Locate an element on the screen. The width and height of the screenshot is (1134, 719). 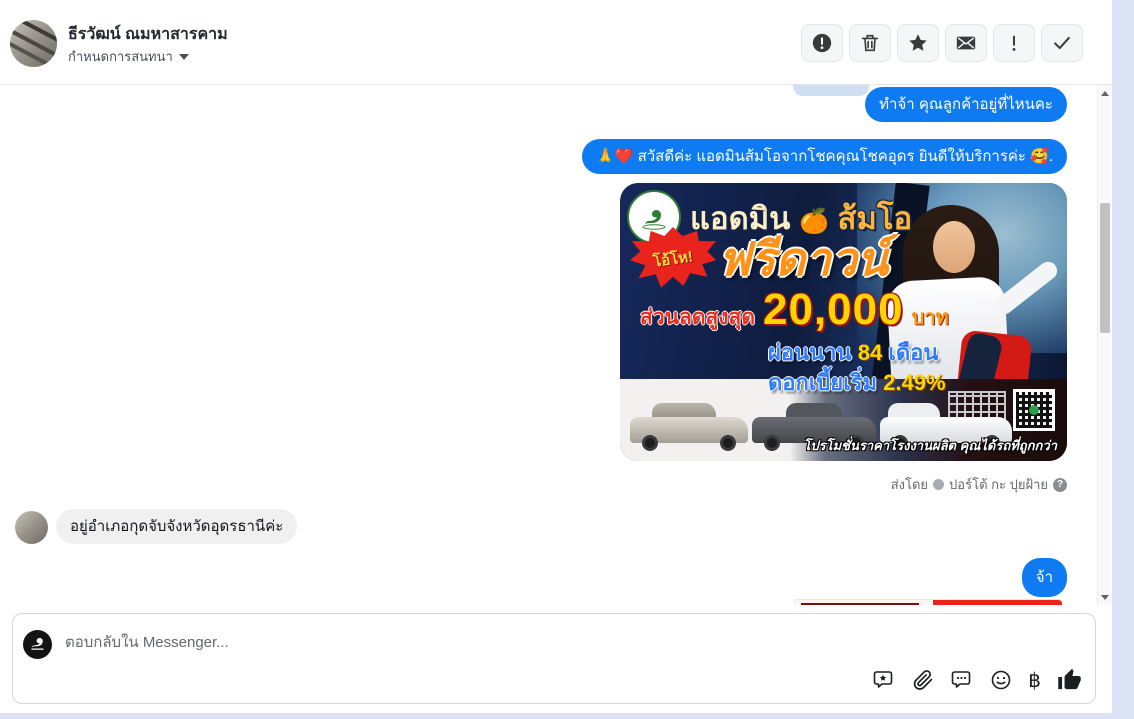
ad-burst-text: โอ้โห! is located at coordinates (673, 259).